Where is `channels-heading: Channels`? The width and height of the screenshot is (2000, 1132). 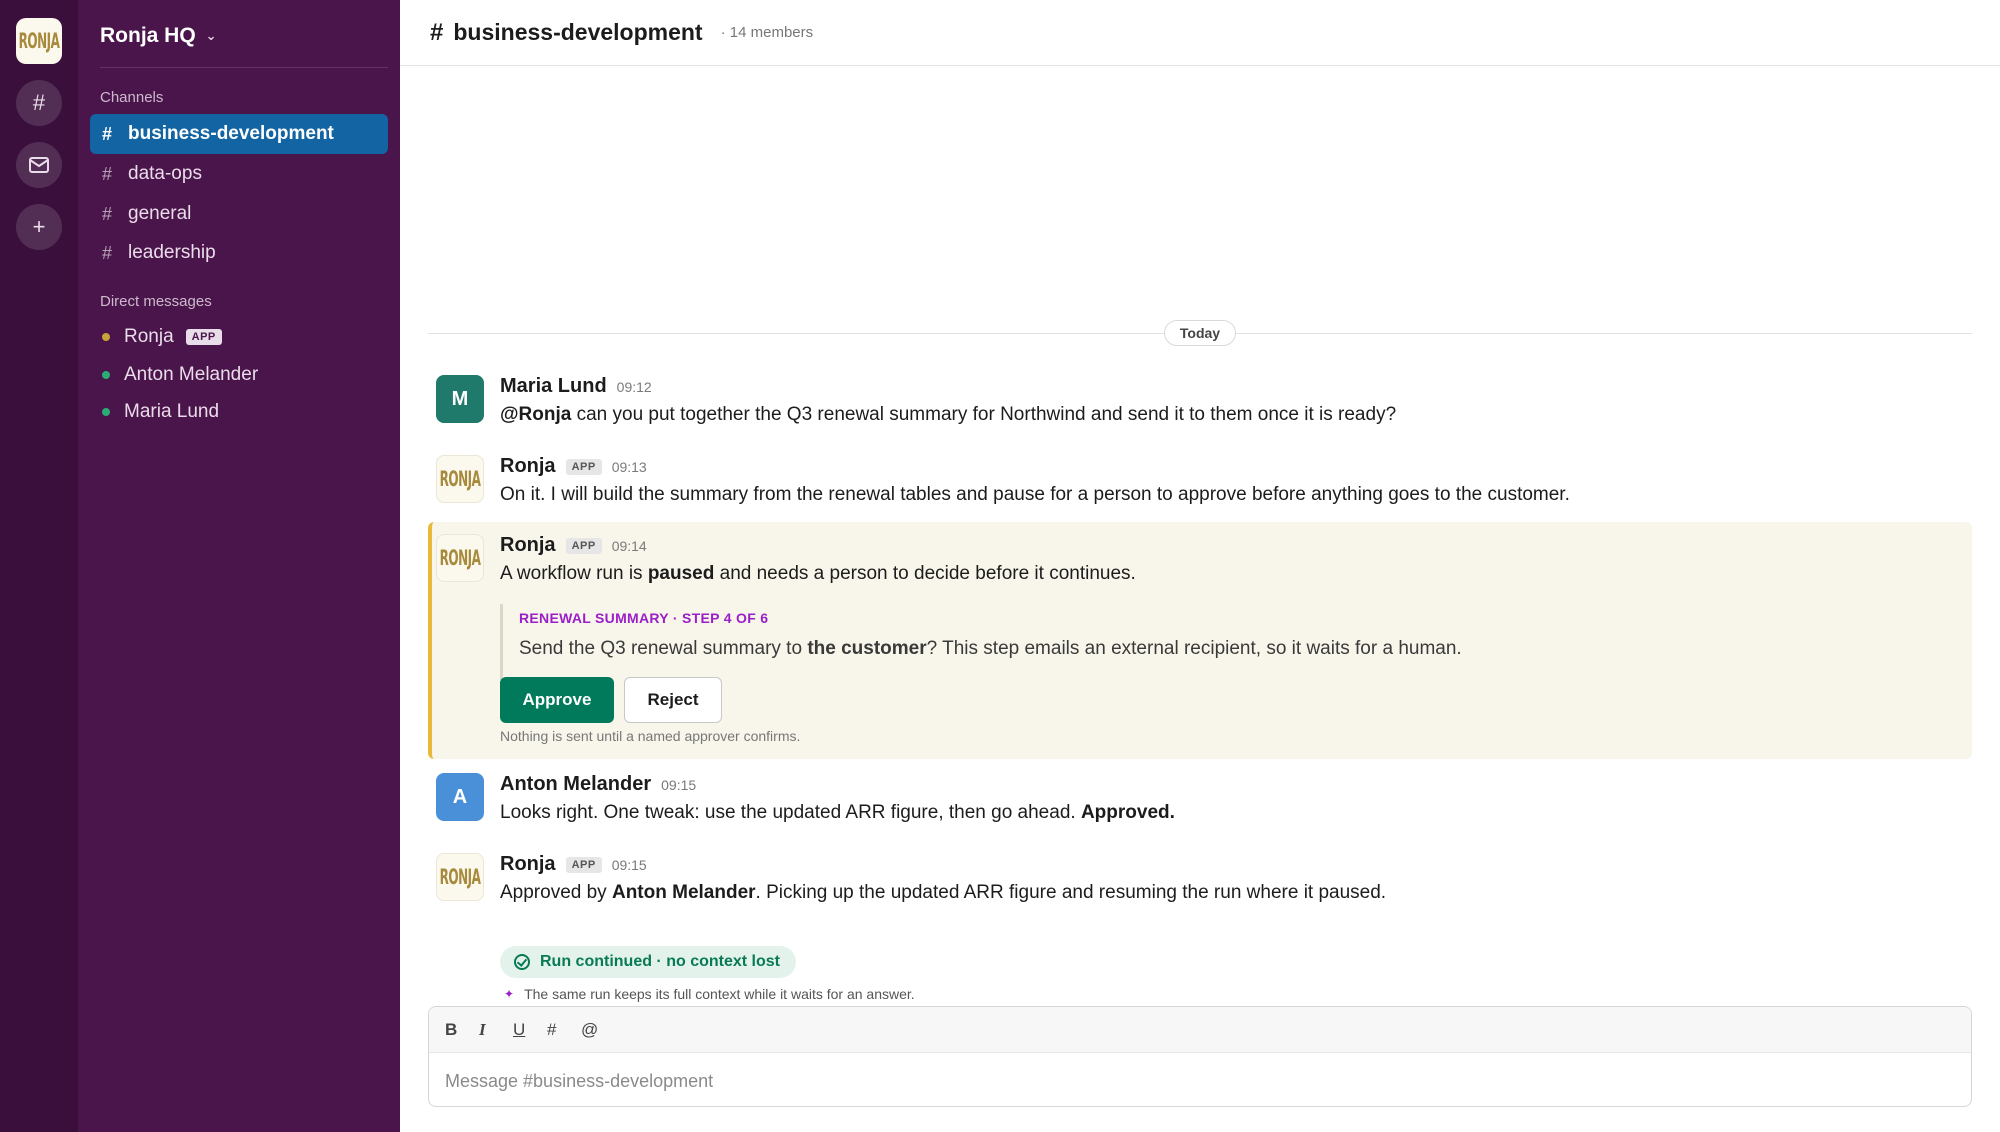 channels-heading: Channels is located at coordinates (132, 97).